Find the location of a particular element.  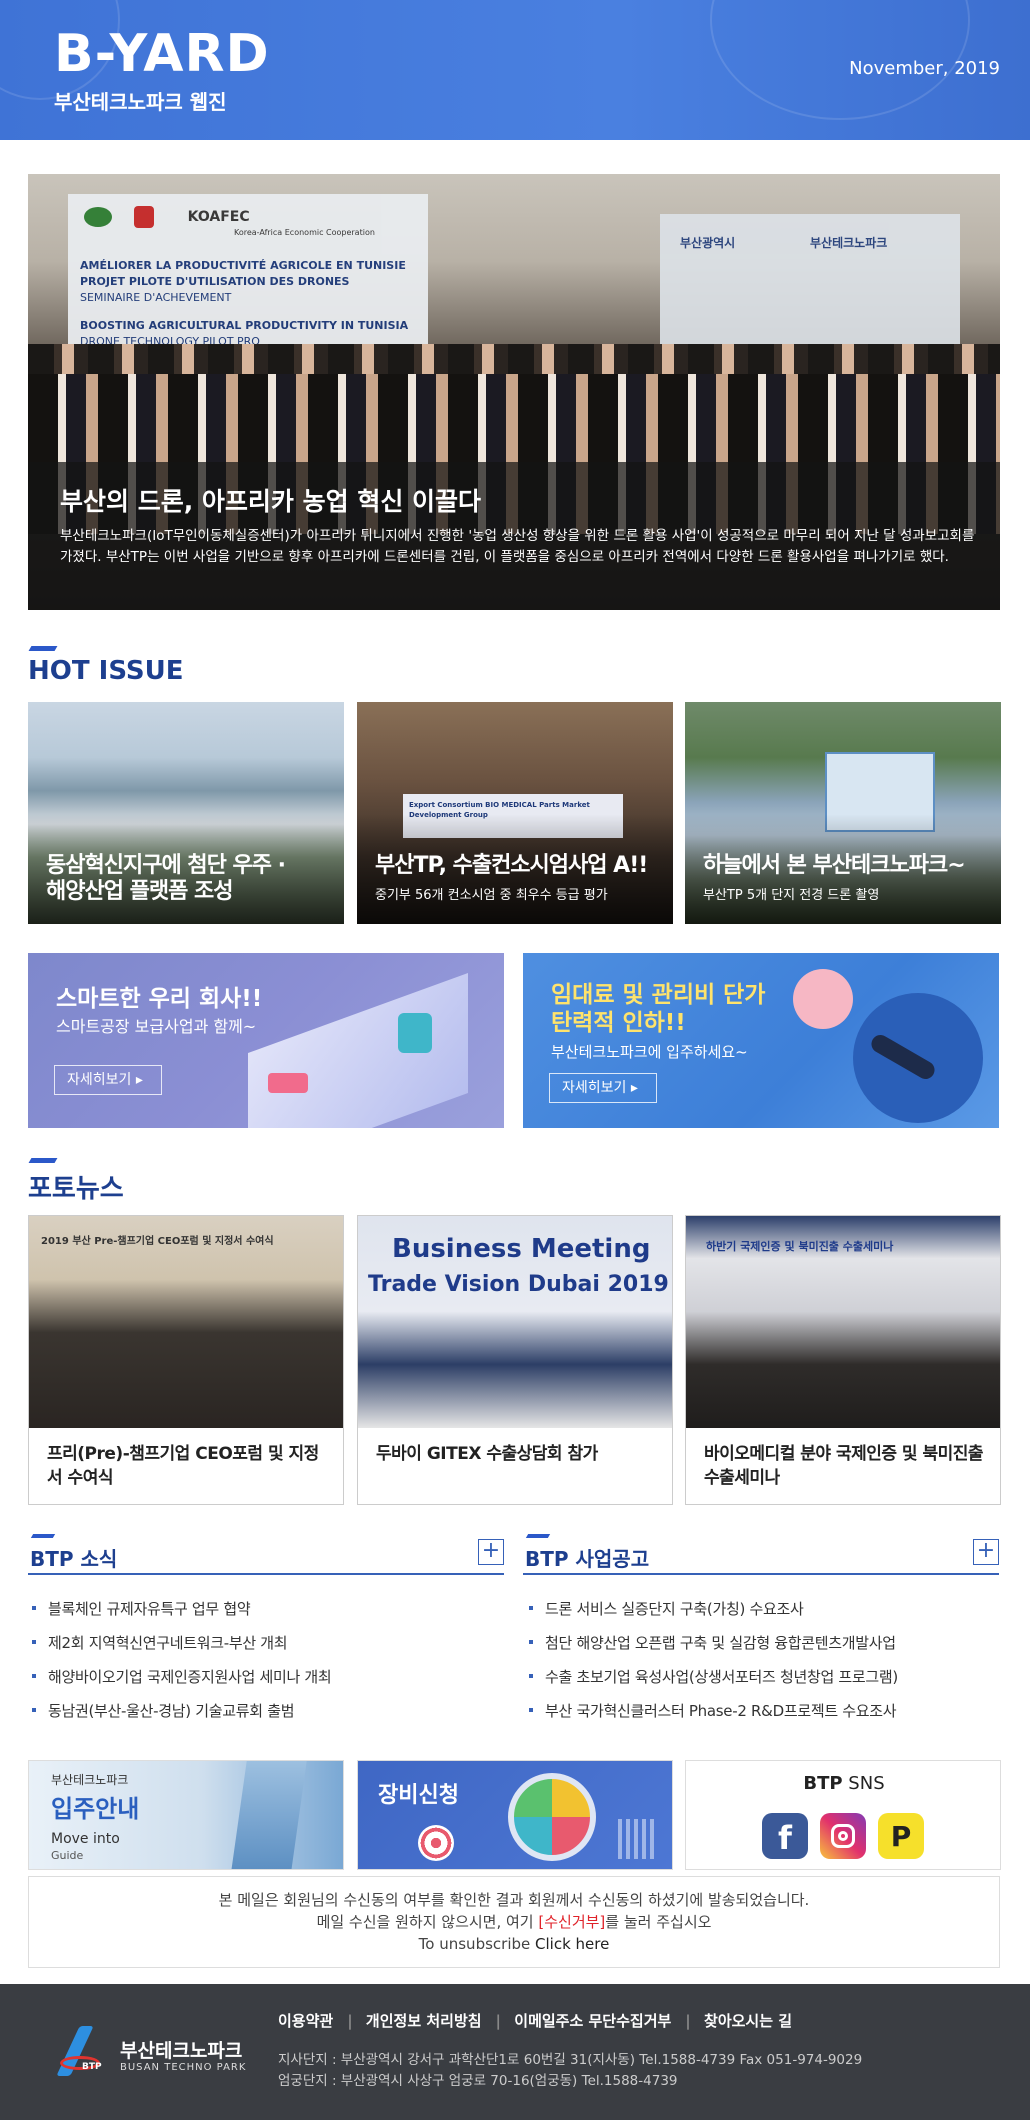

btp-logo-mark: BTP is located at coordinates (82, 2054).